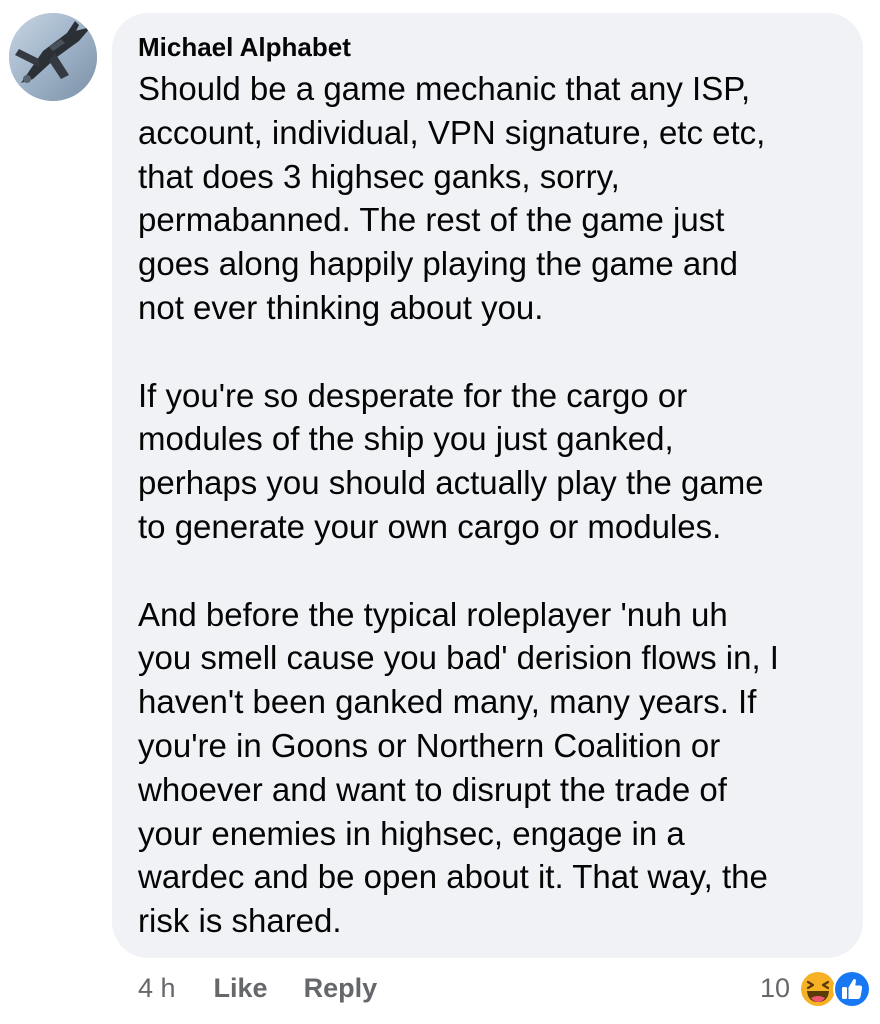 This screenshot has width=880, height=1024. I want to click on text-line: modules of the ship you just ganked,, so click(406, 439).